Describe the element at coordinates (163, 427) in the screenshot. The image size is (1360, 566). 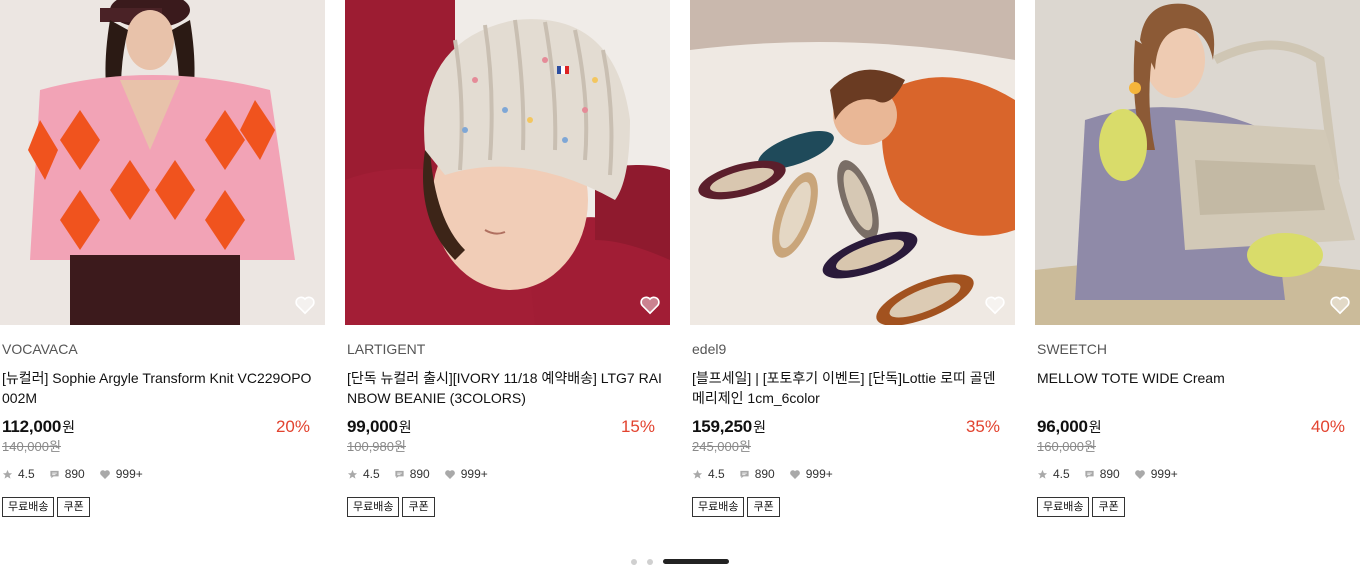
I see `price-row: 112,000원 20%` at that location.